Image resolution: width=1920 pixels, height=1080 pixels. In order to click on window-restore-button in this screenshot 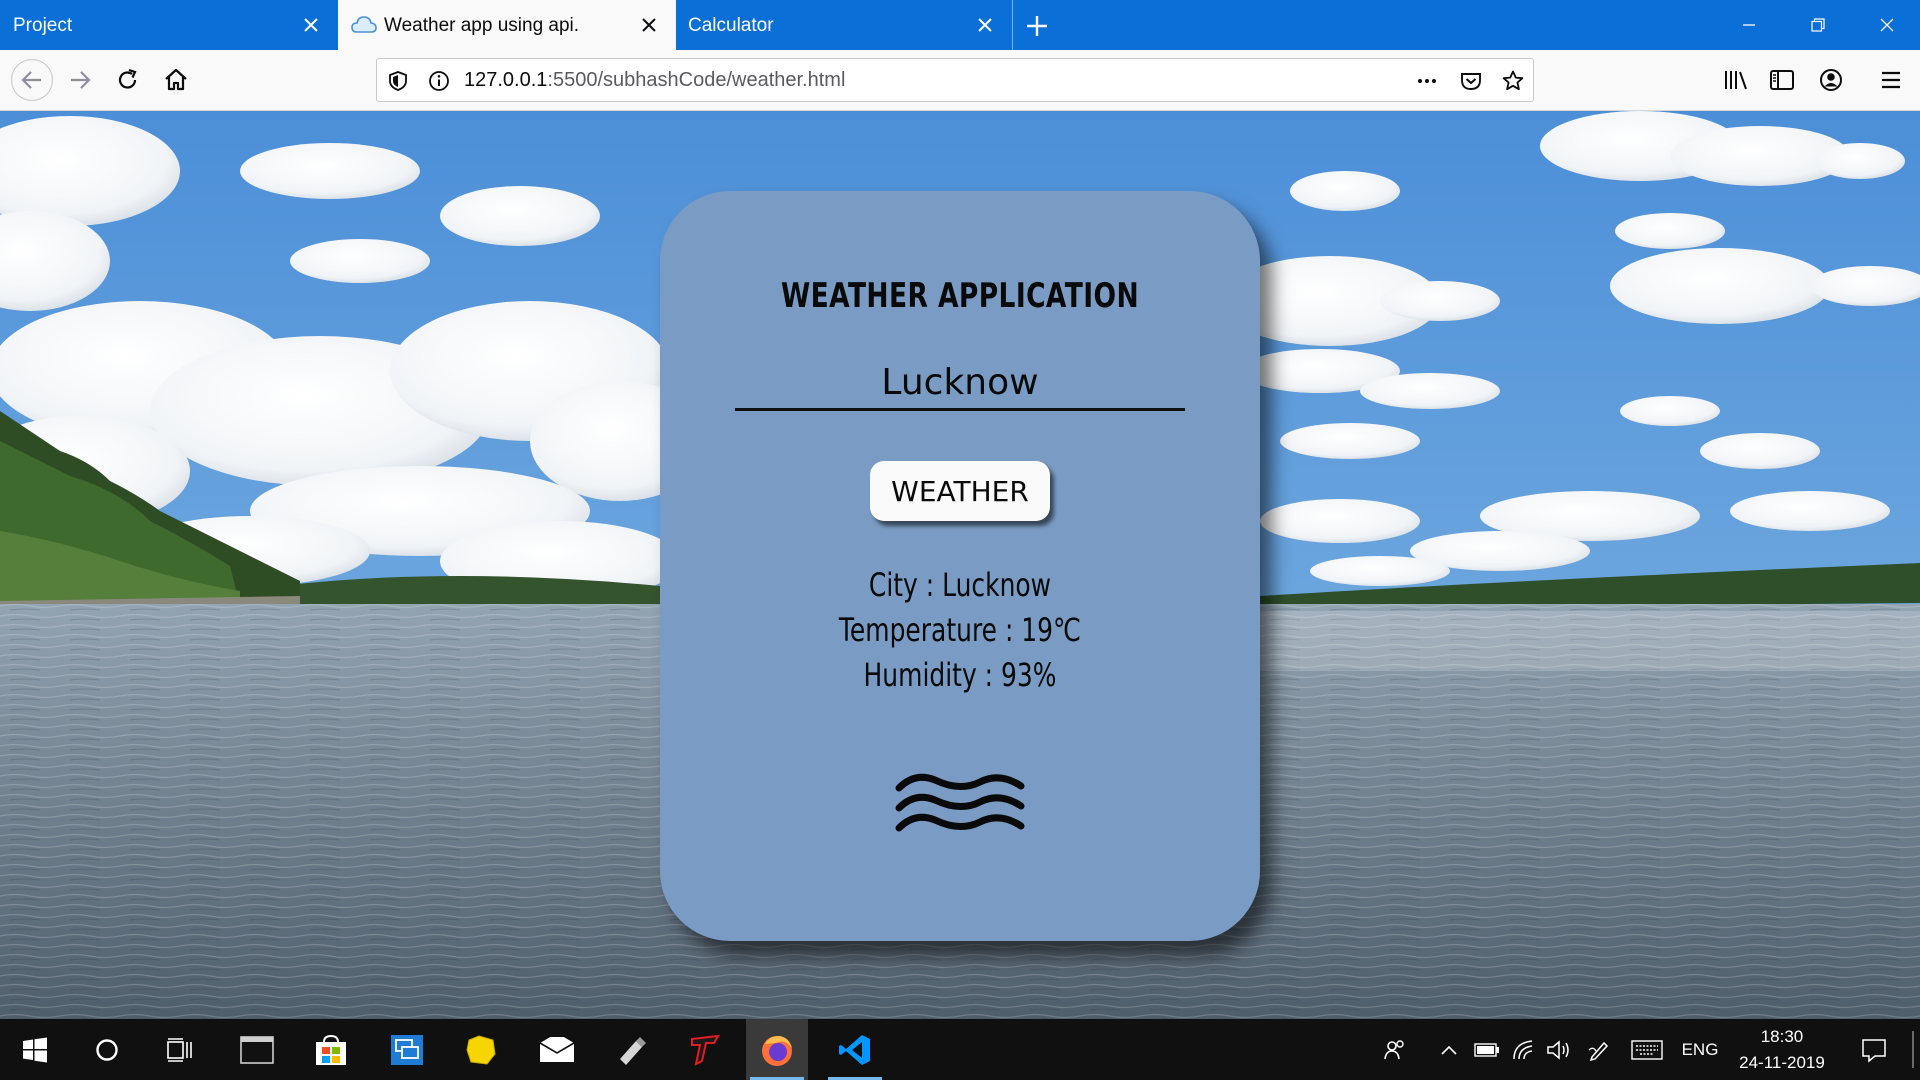, I will do `click(1818, 25)`.